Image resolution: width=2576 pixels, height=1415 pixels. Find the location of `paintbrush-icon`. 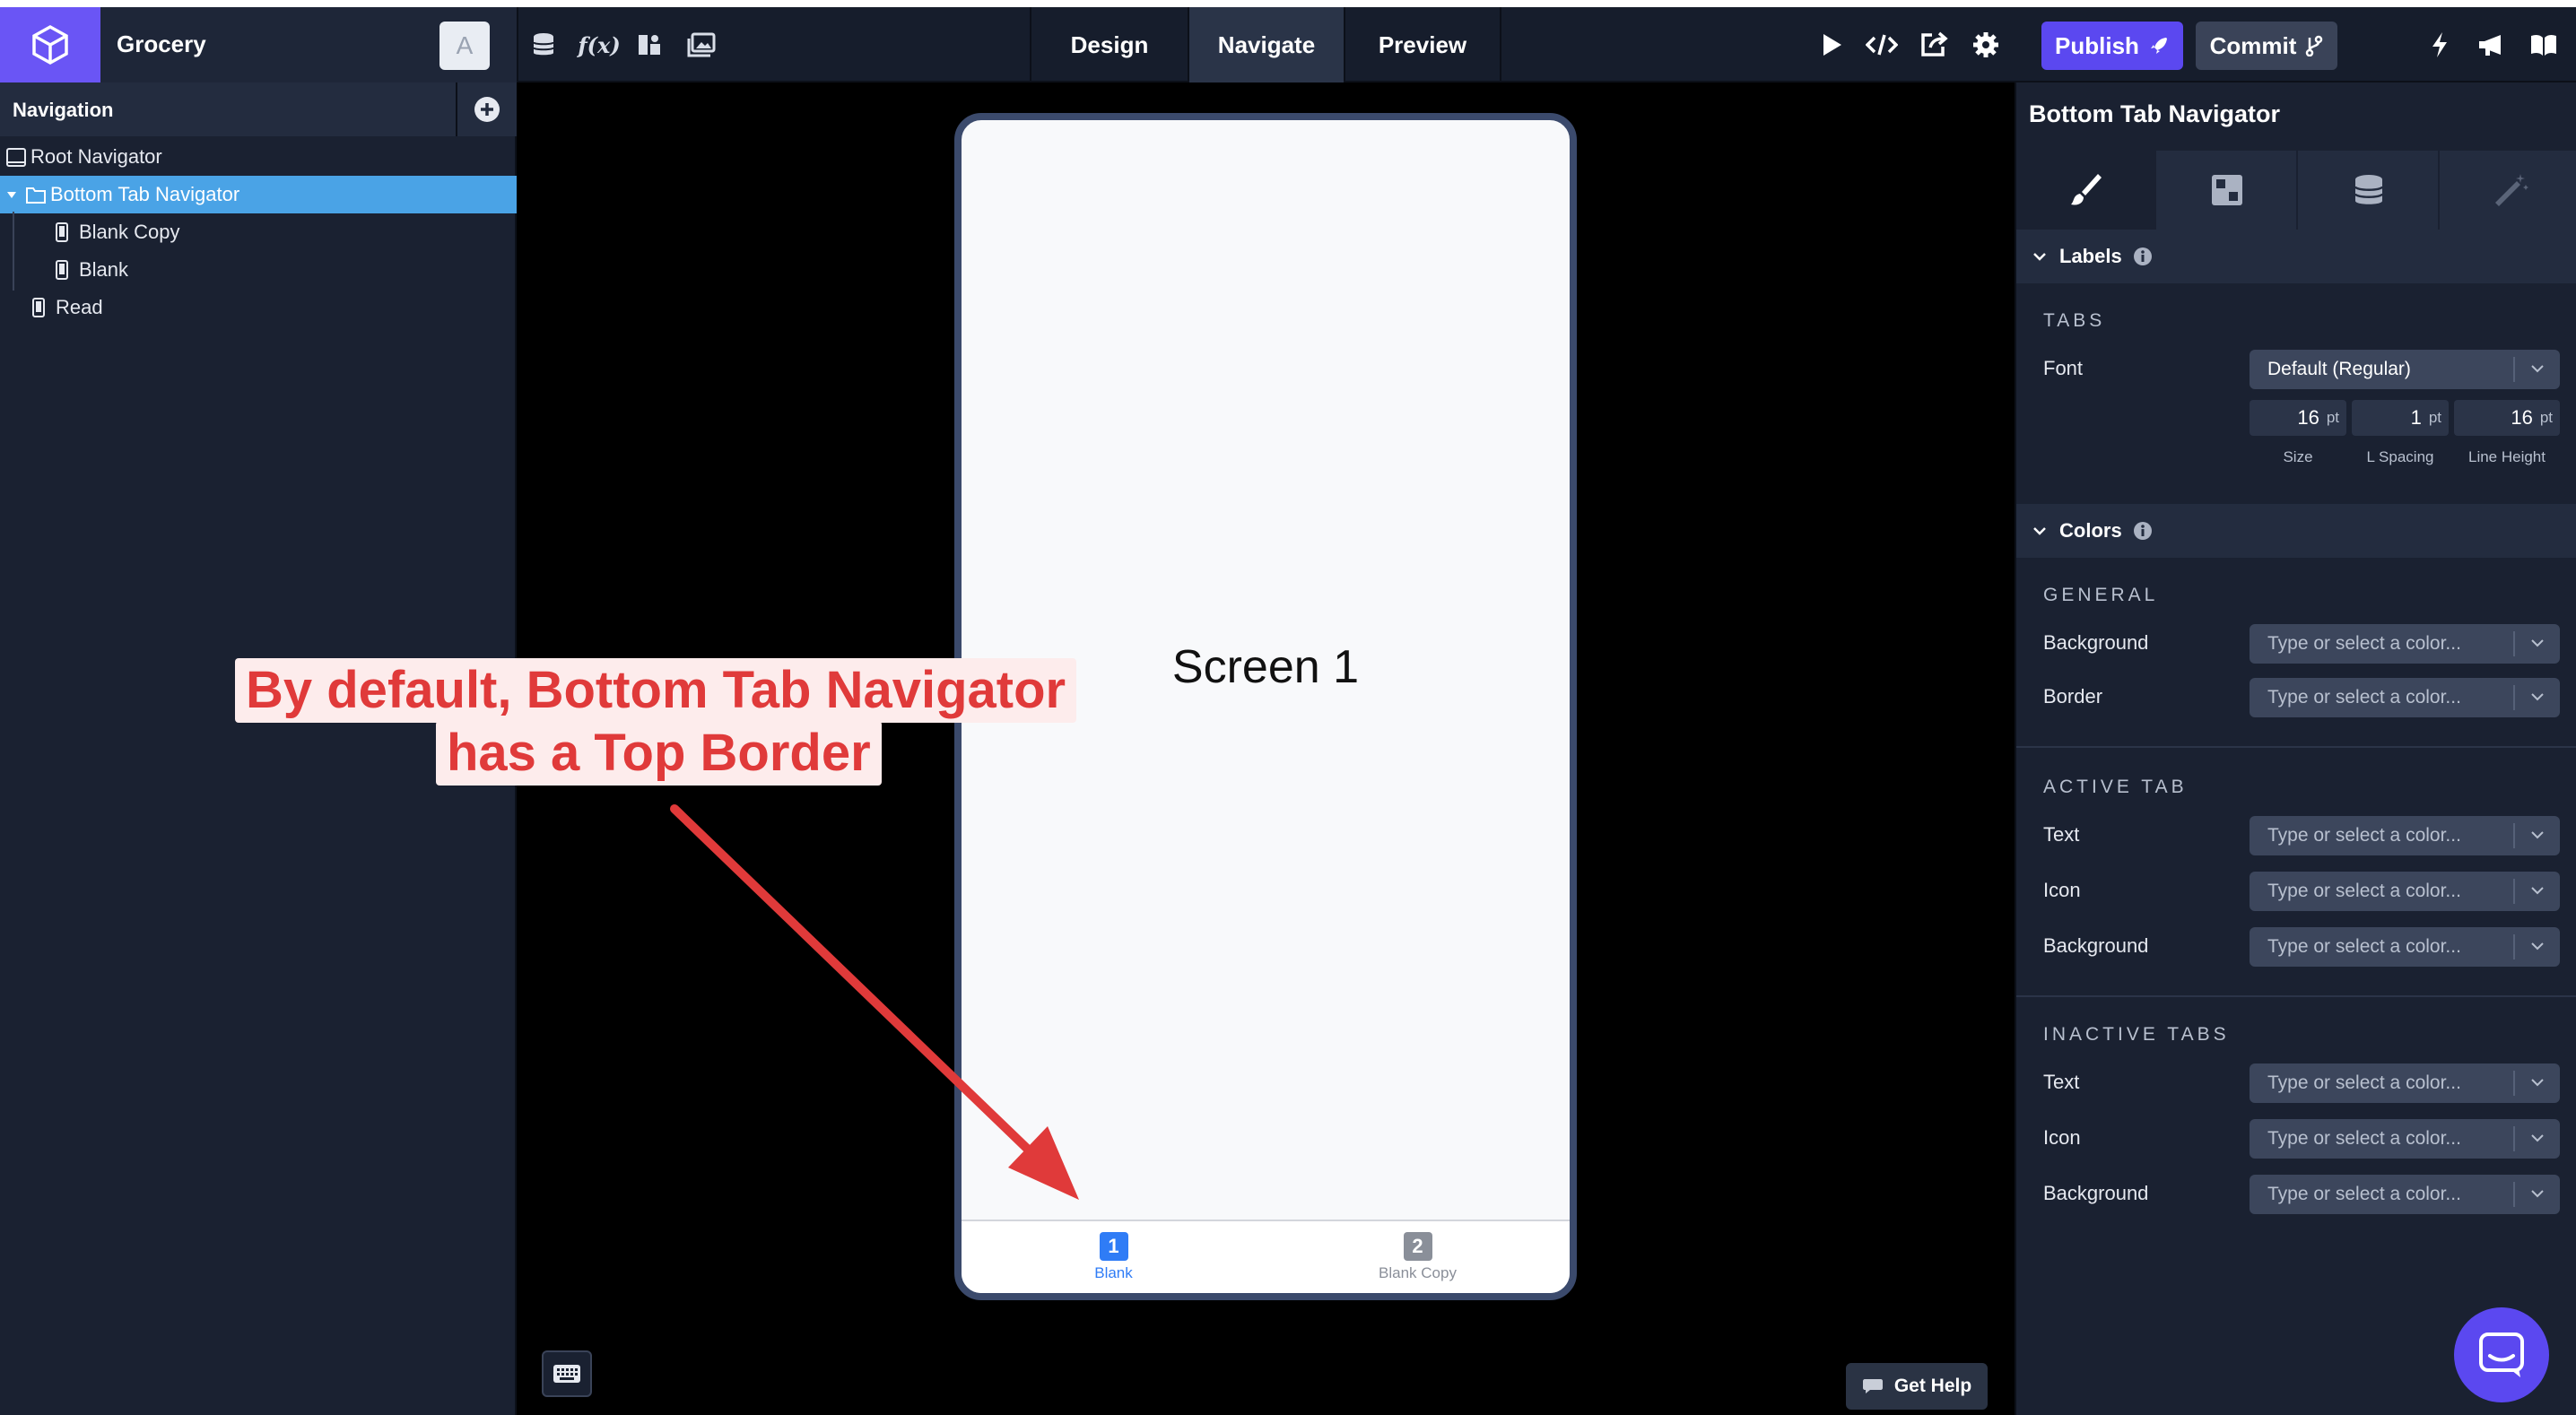

paintbrush-icon is located at coordinates (2086, 189).